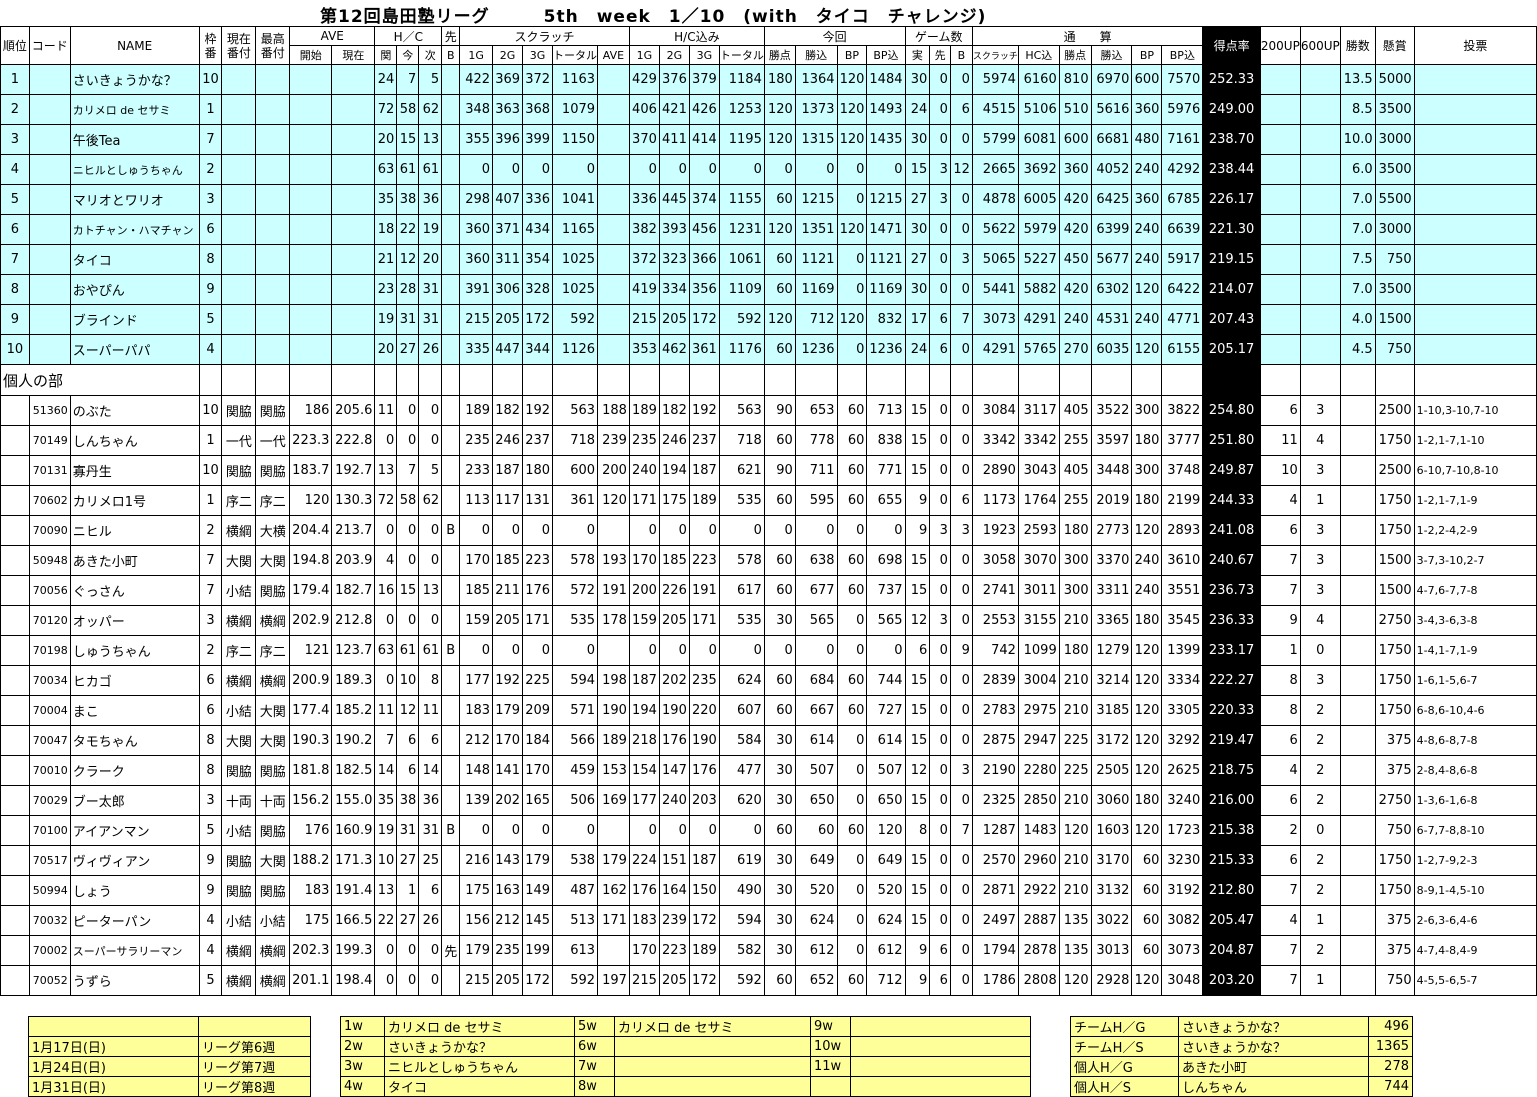  Describe the element at coordinates (476, 770) in the screenshot. I see `scratch-cell: 148` at that location.